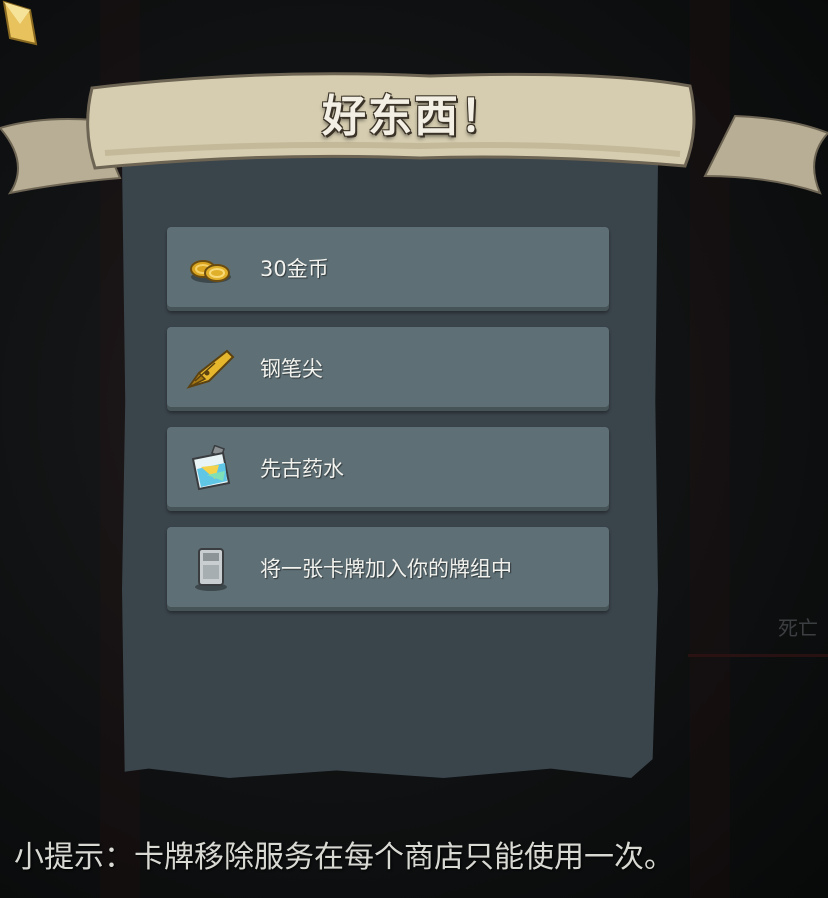 The height and width of the screenshot is (898, 828). I want to click on reward-pen-nib: 钢笔尖, so click(388, 369).